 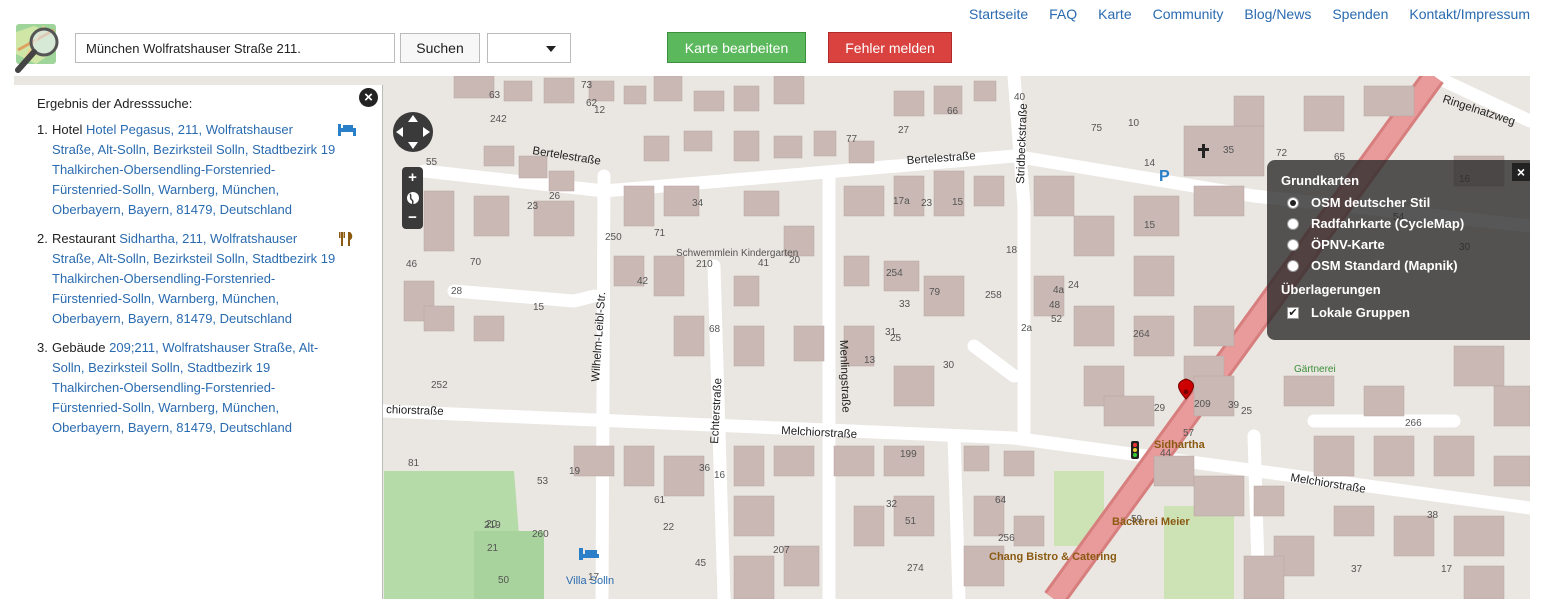 I want to click on house-number-label: 66, so click(x=953, y=111).